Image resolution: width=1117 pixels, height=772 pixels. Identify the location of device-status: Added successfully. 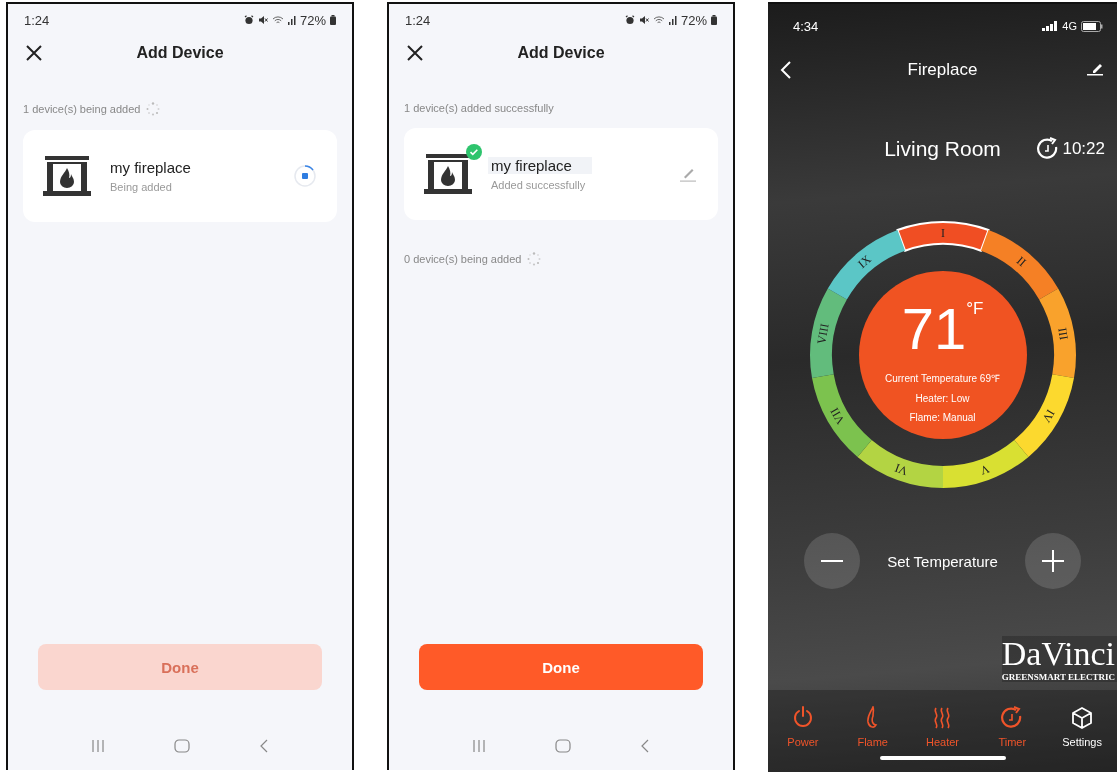
(538, 185).